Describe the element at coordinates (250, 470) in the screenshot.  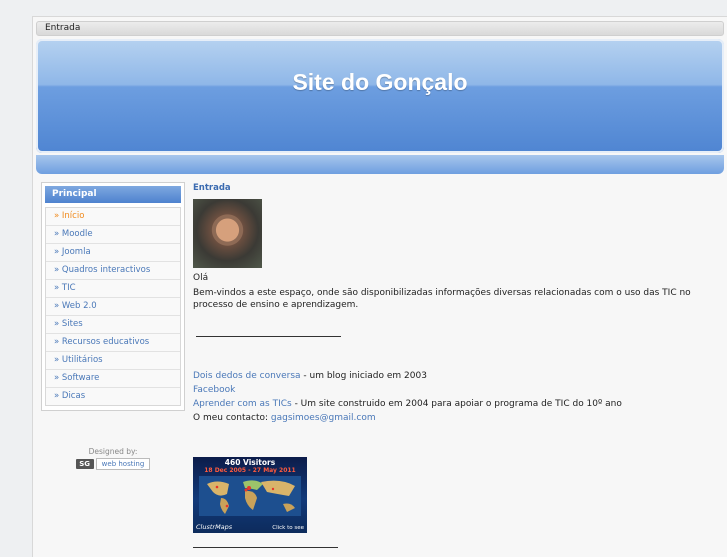
I see `visitor-dates: 18 Dec 2005 - 27 May 2011` at that location.